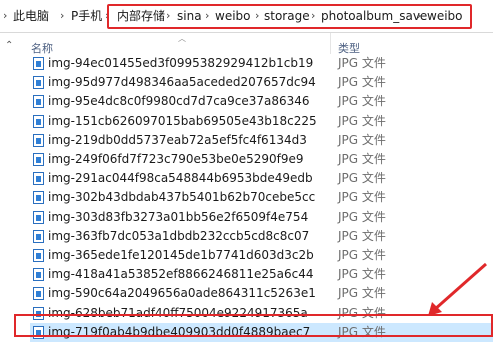 The image size is (493, 342). What do you see at coordinates (330, 43) in the screenshot?
I see `column-divider` at bounding box center [330, 43].